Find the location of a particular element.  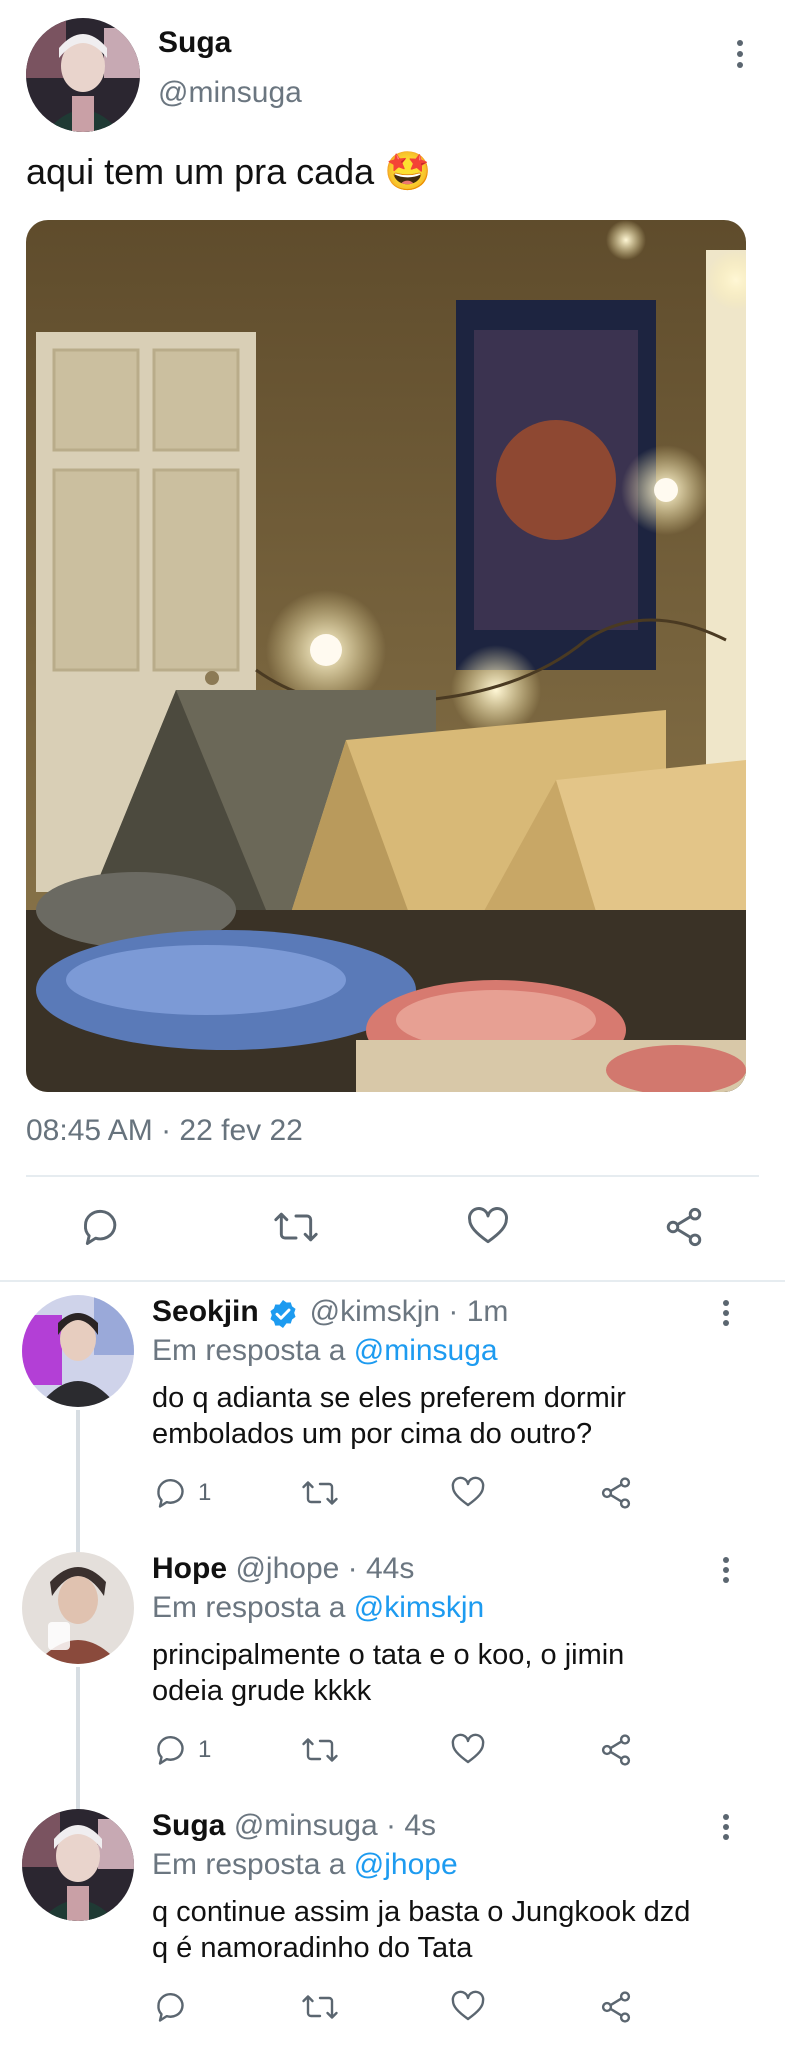

in-reply-to: Em resposta a @minsuga is located at coordinates (325, 1351).